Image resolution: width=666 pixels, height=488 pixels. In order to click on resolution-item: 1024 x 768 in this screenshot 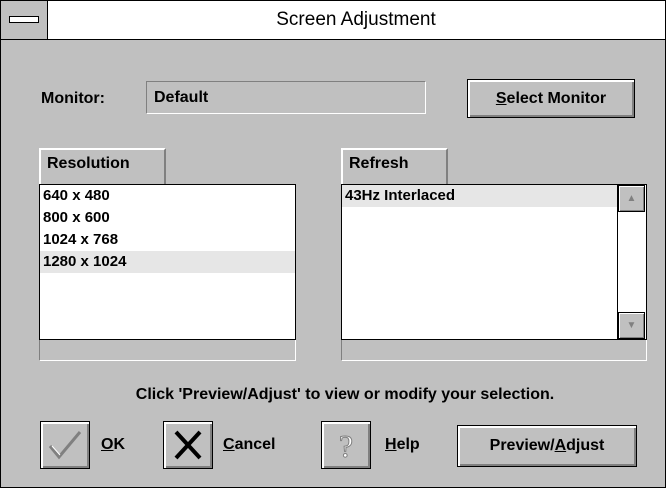, I will do `click(167, 240)`.